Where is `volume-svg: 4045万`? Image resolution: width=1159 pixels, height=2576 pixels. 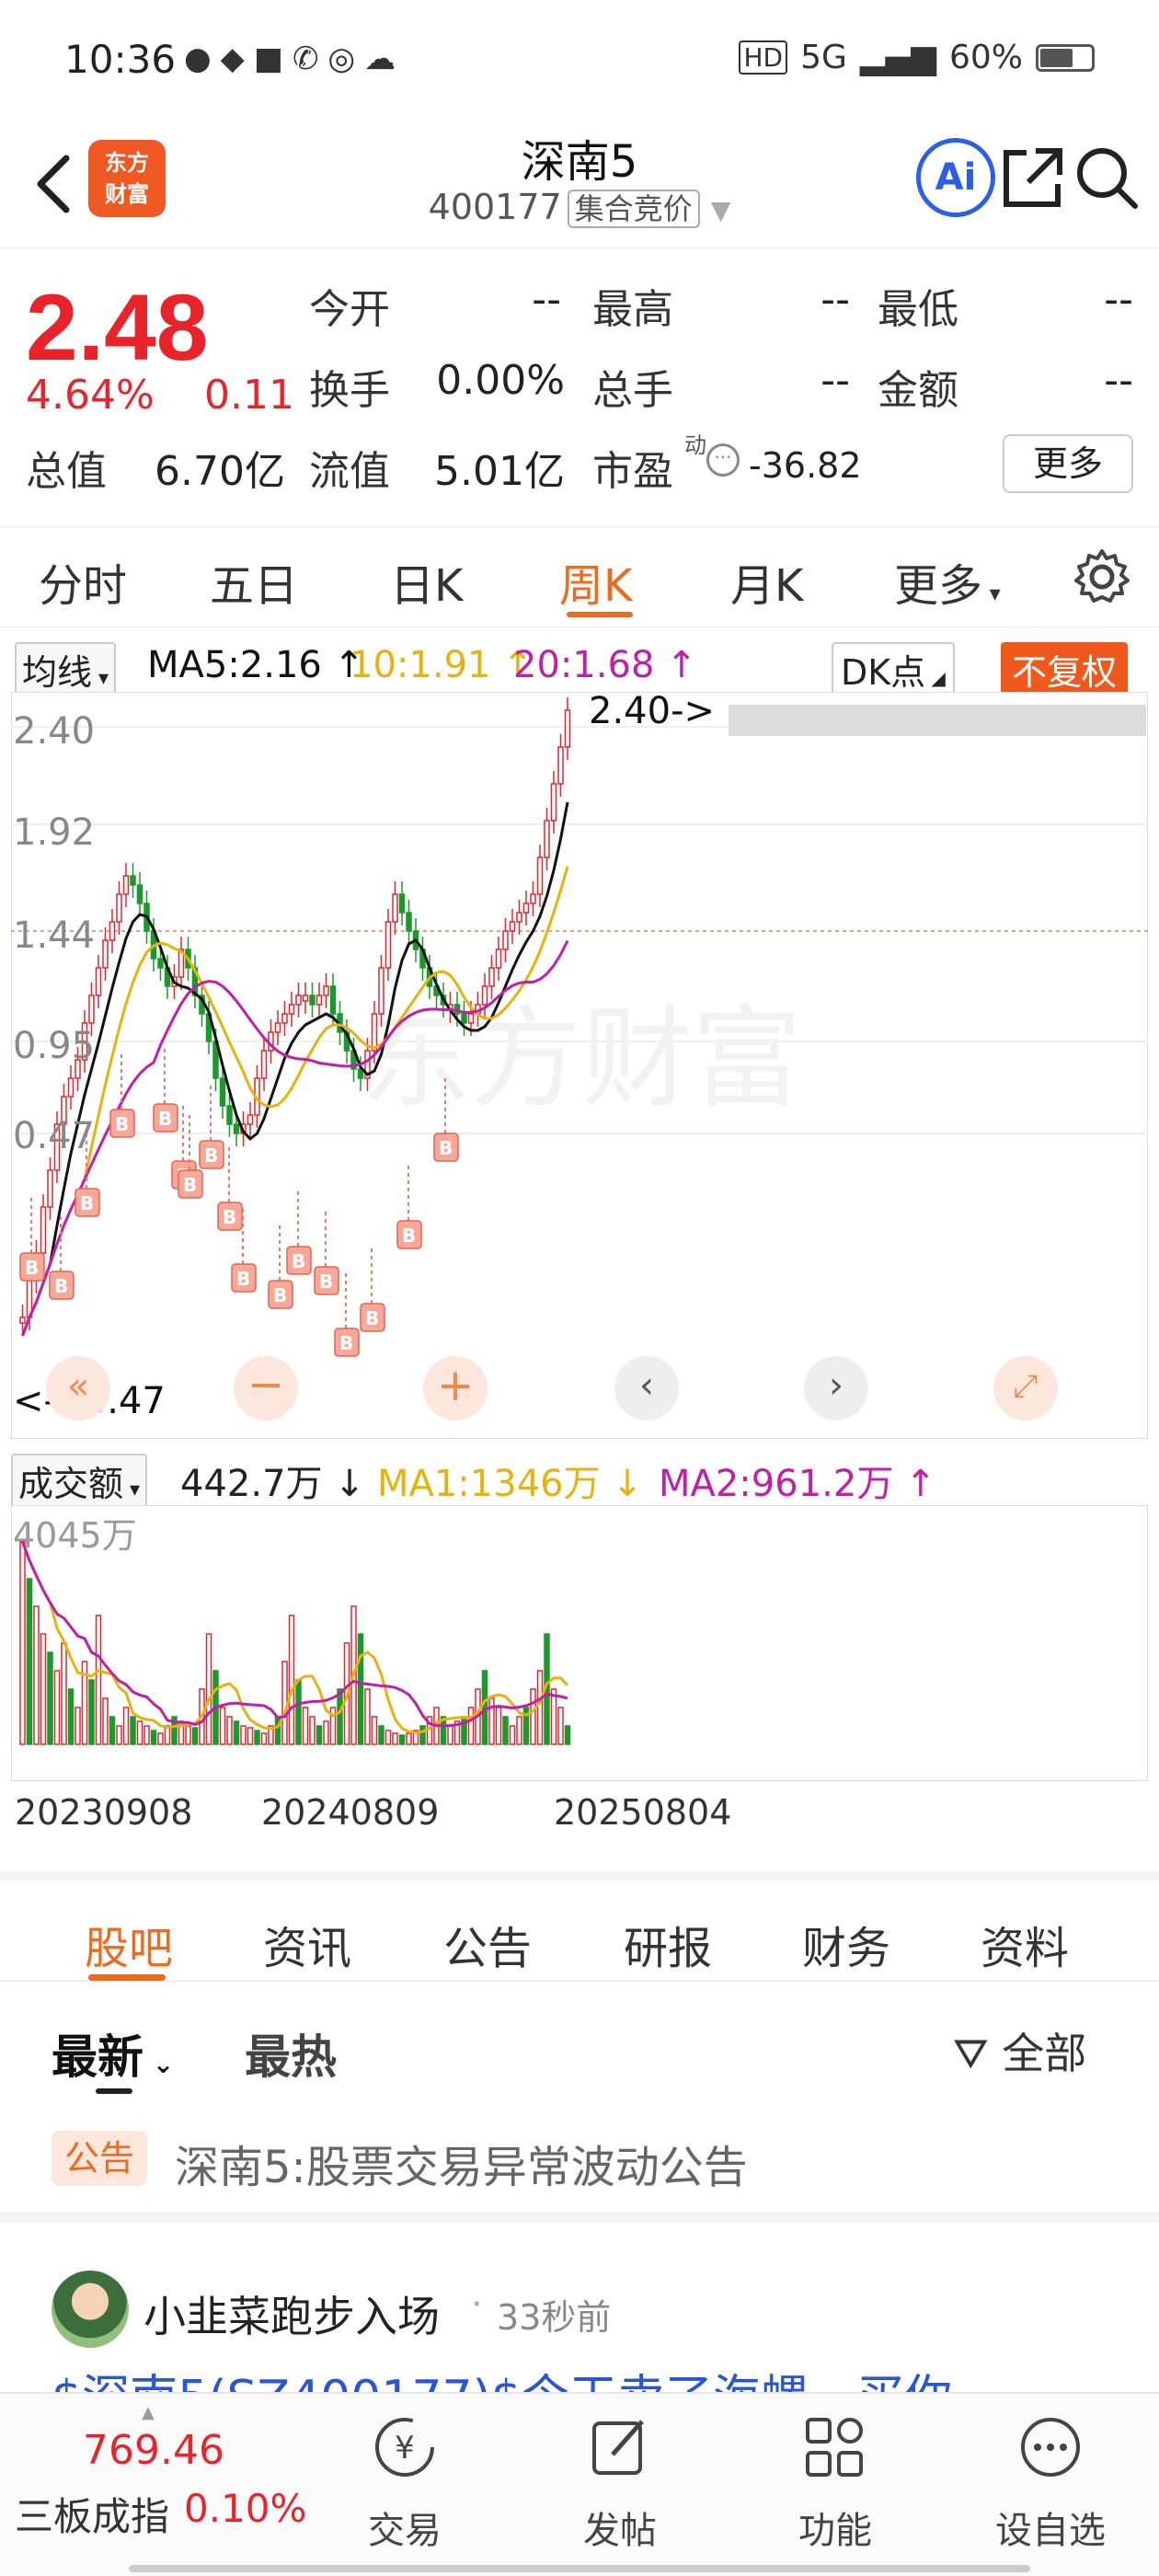
volume-svg: 4045万 is located at coordinates (579, 1643).